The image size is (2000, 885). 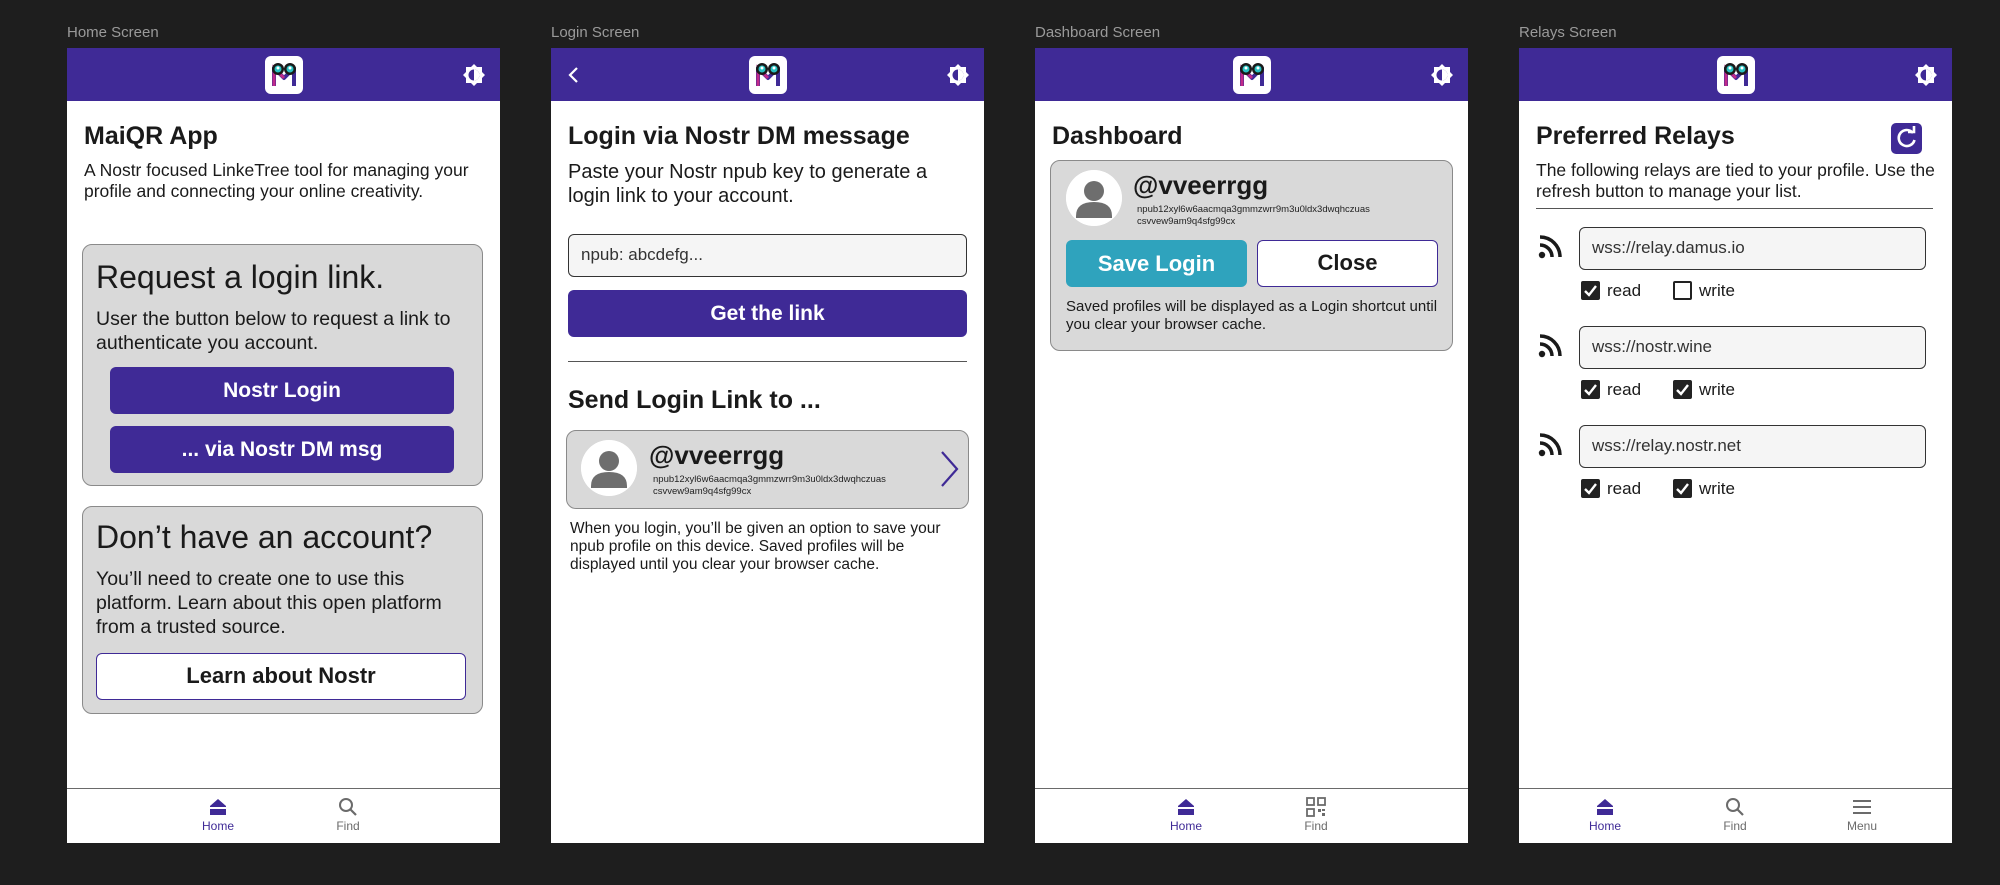 I want to click on close-button: Close, so click(x=1347, y=263).